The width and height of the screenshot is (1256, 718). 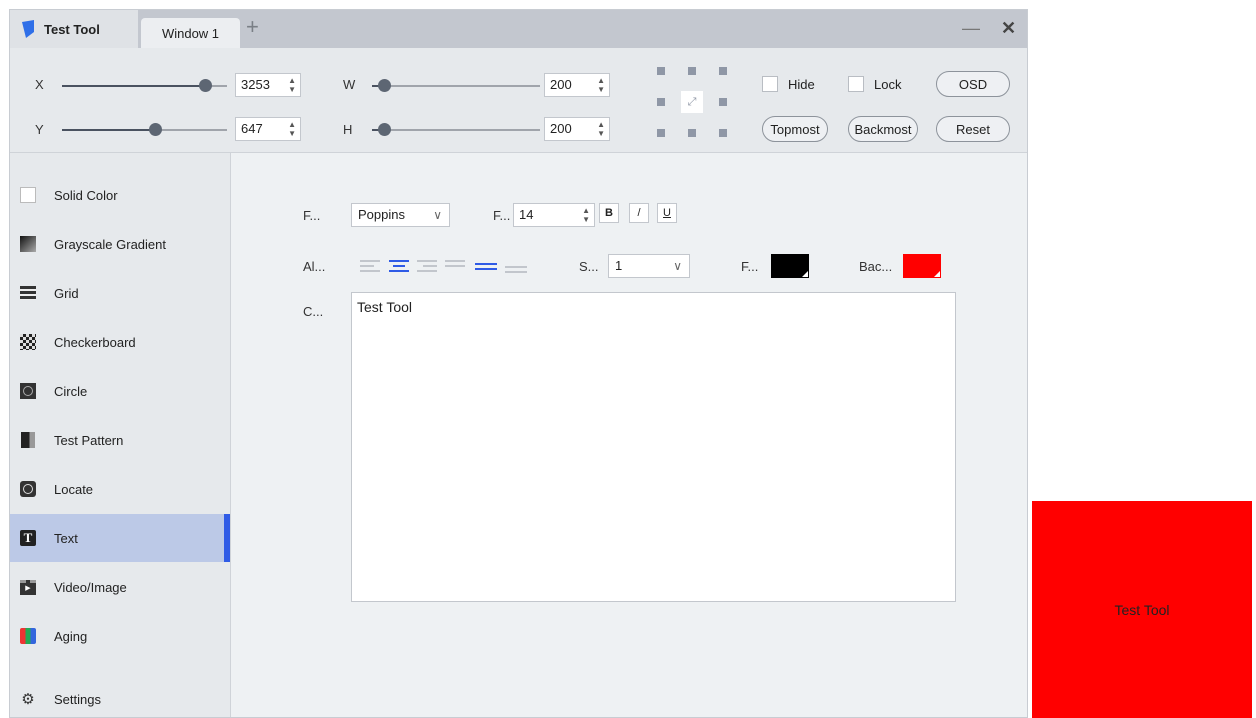 I want to click on w-value: 200, so click(x=561, y=84).